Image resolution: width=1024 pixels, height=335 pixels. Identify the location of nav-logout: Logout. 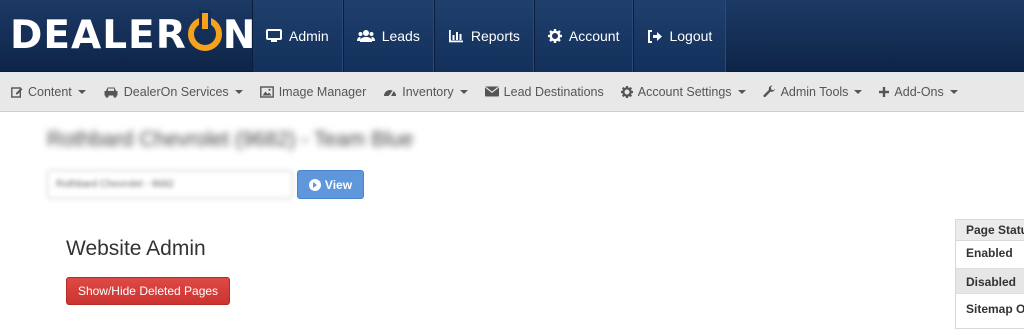
(680, 36).